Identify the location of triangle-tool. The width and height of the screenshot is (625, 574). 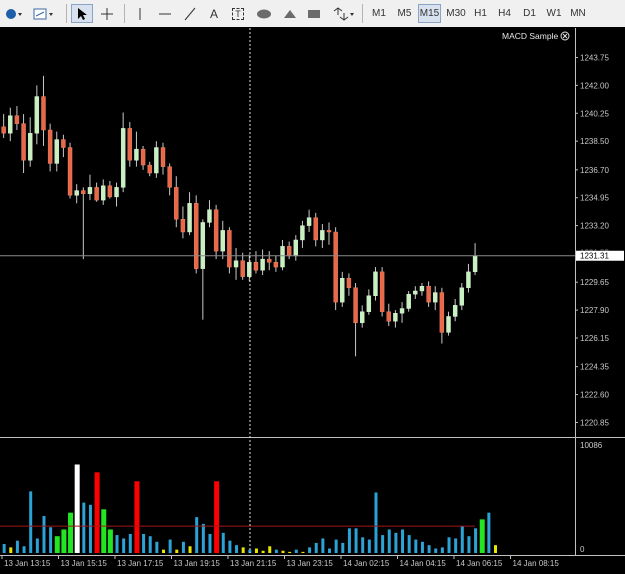
(290, 13).